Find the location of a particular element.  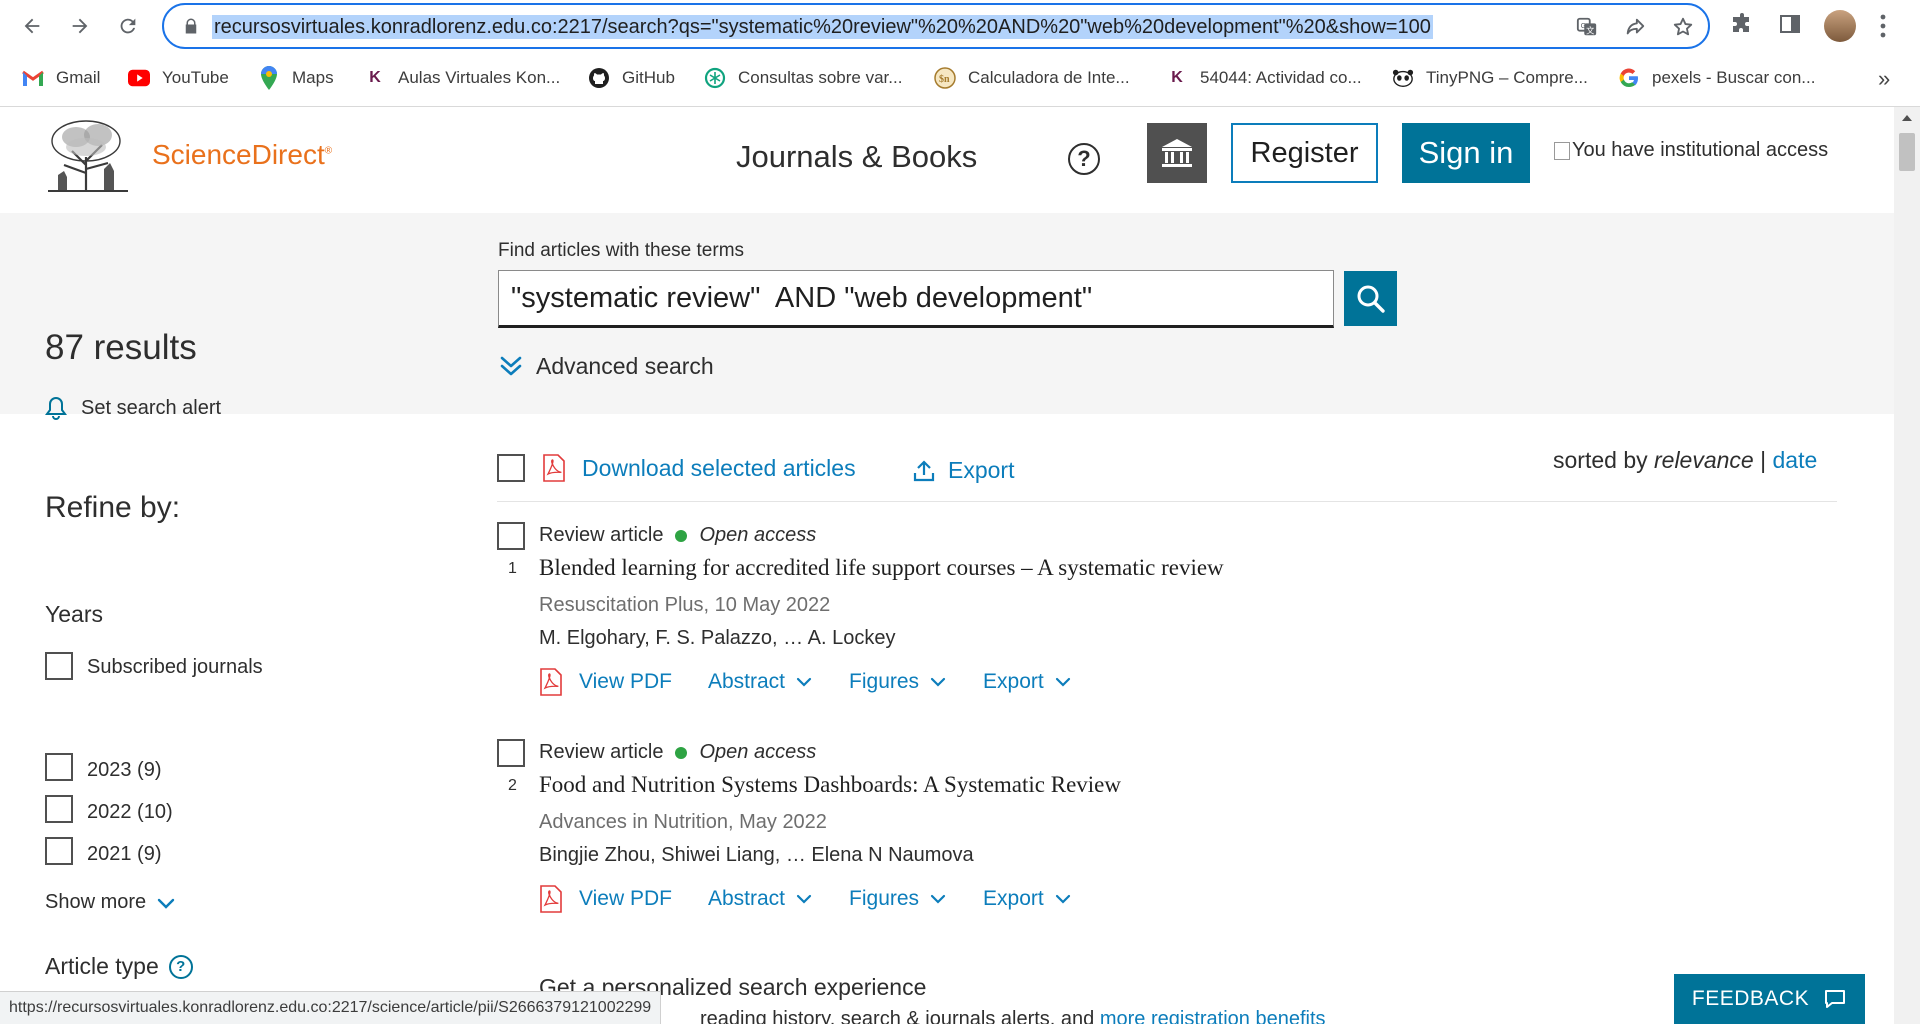

more-registration-benefits-link: more registration benefits is located at coordinates (1213, 1016).